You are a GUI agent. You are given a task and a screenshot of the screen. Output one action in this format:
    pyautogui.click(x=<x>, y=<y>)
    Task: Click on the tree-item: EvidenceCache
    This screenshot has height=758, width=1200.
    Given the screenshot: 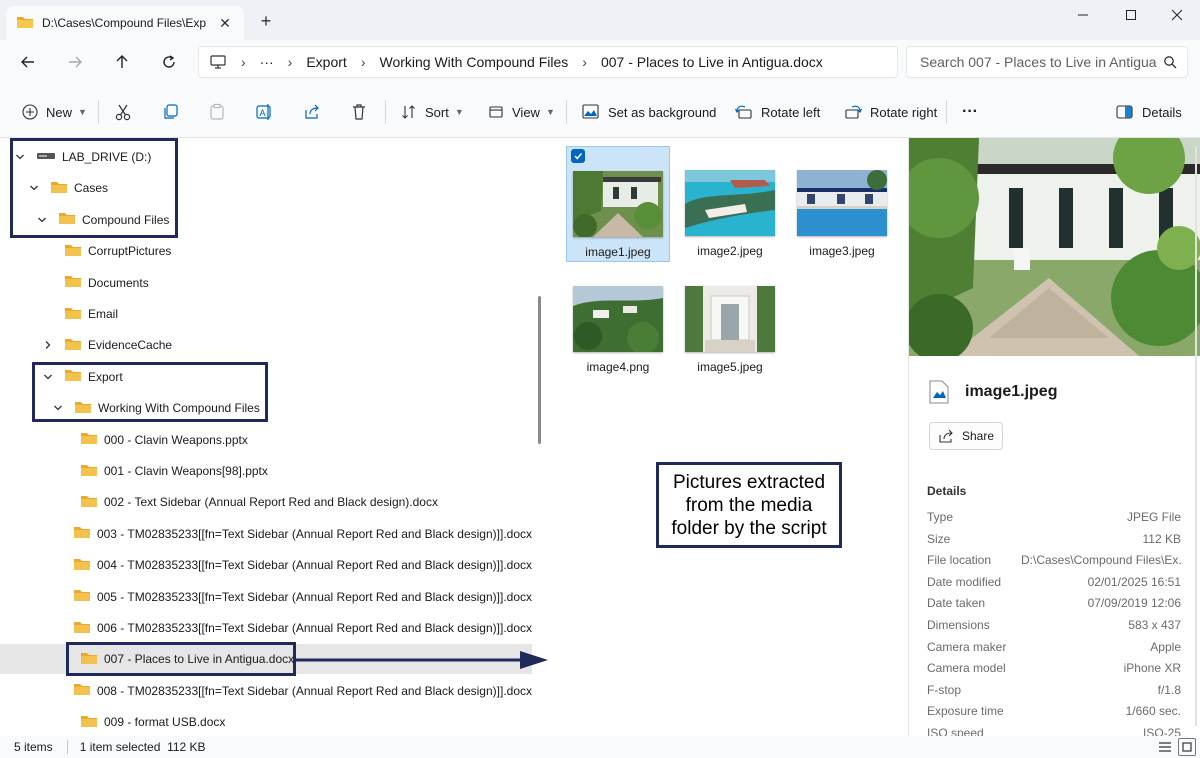 What is the action you would take?
    pyautogui.click(x=266, y=345)
    